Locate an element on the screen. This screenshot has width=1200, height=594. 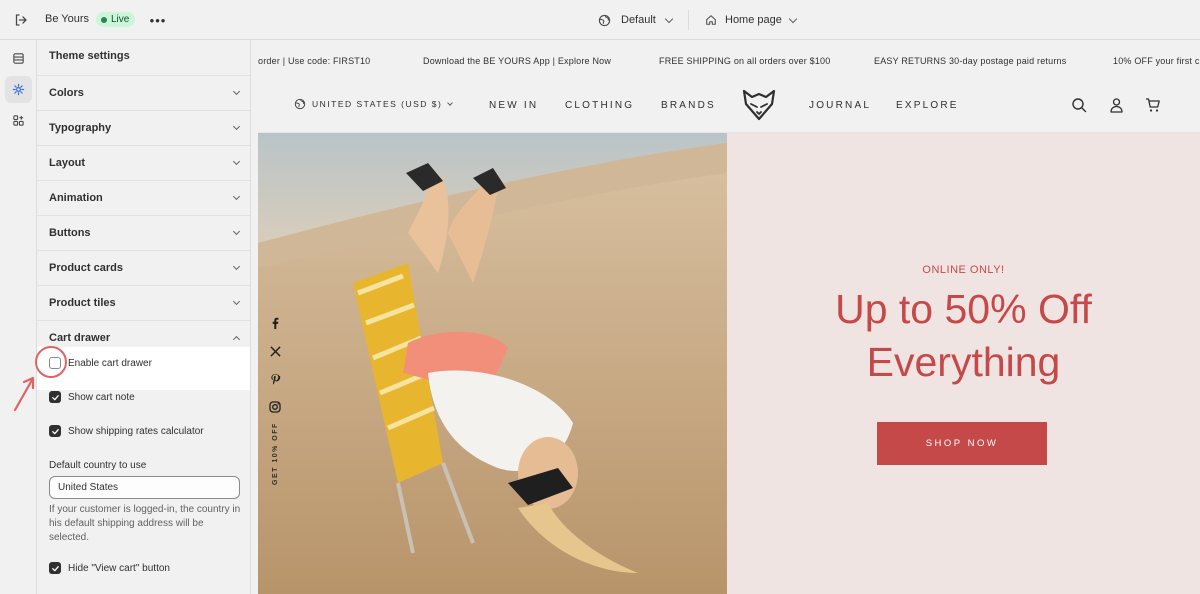
more-actions-button: ••• is located at coordinates (158, 20).